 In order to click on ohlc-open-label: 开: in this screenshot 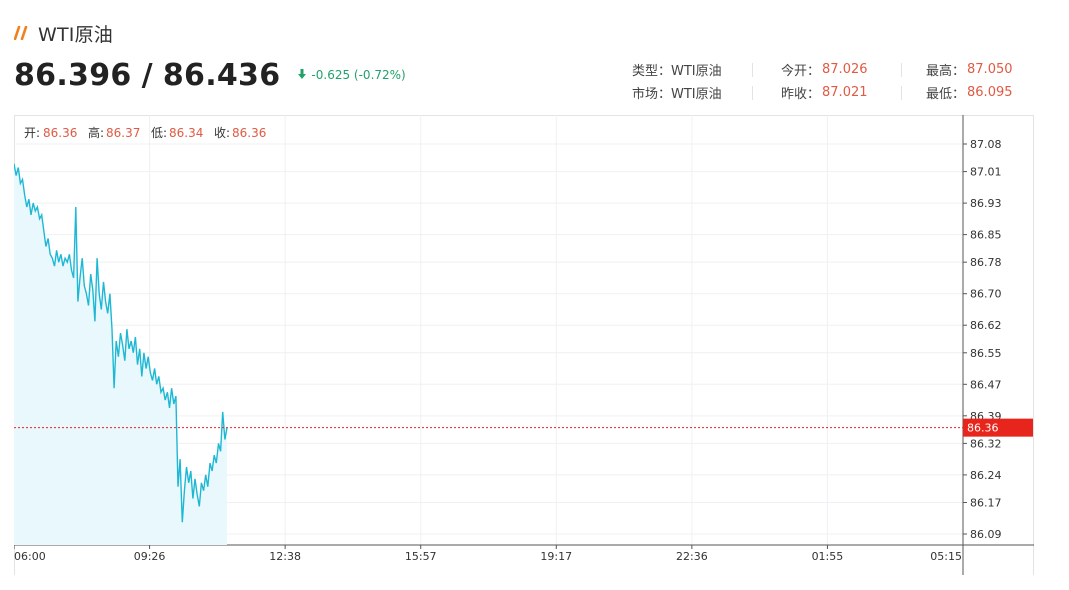, I will do `click(32, 133)`.